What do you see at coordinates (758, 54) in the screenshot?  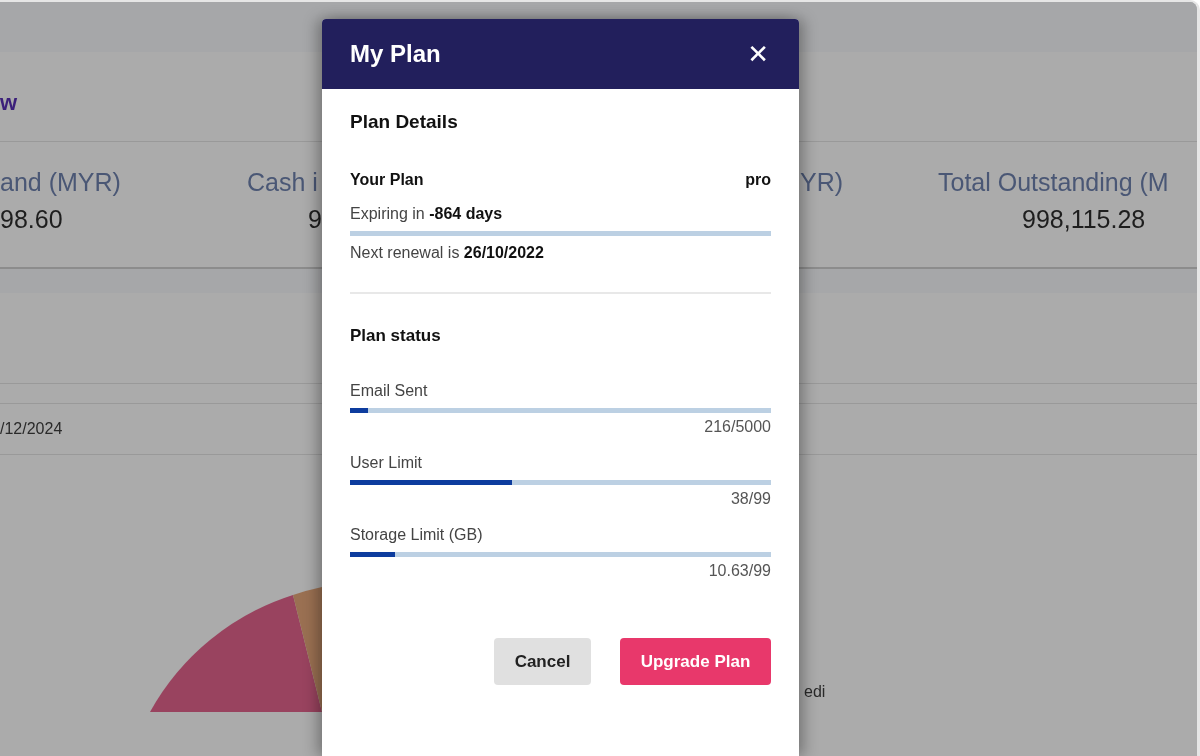 I see `close-button: ✕` at bounding box center [758, 54].